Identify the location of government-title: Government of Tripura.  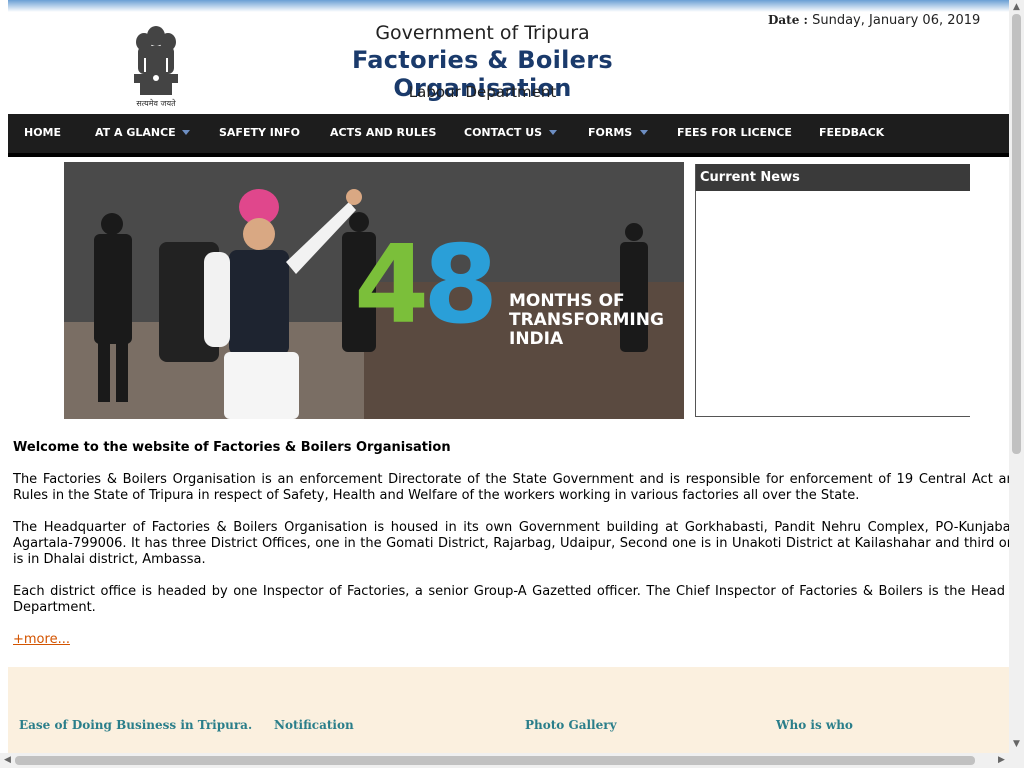
(482, 33).